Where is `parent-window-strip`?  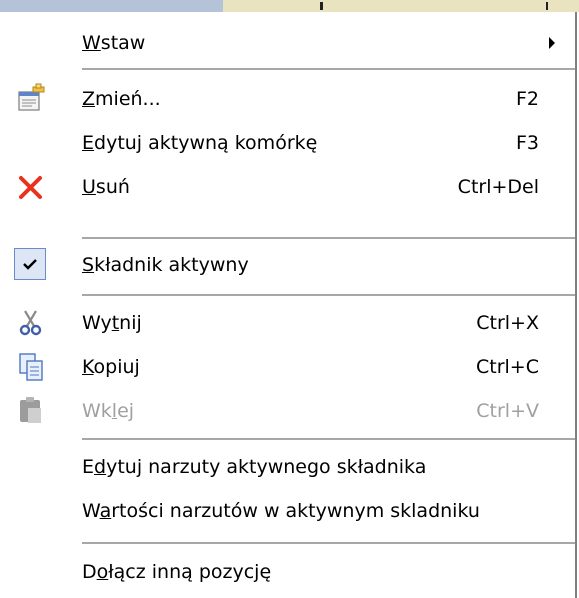 parent-window-strip is located at coordinates (289, 6).